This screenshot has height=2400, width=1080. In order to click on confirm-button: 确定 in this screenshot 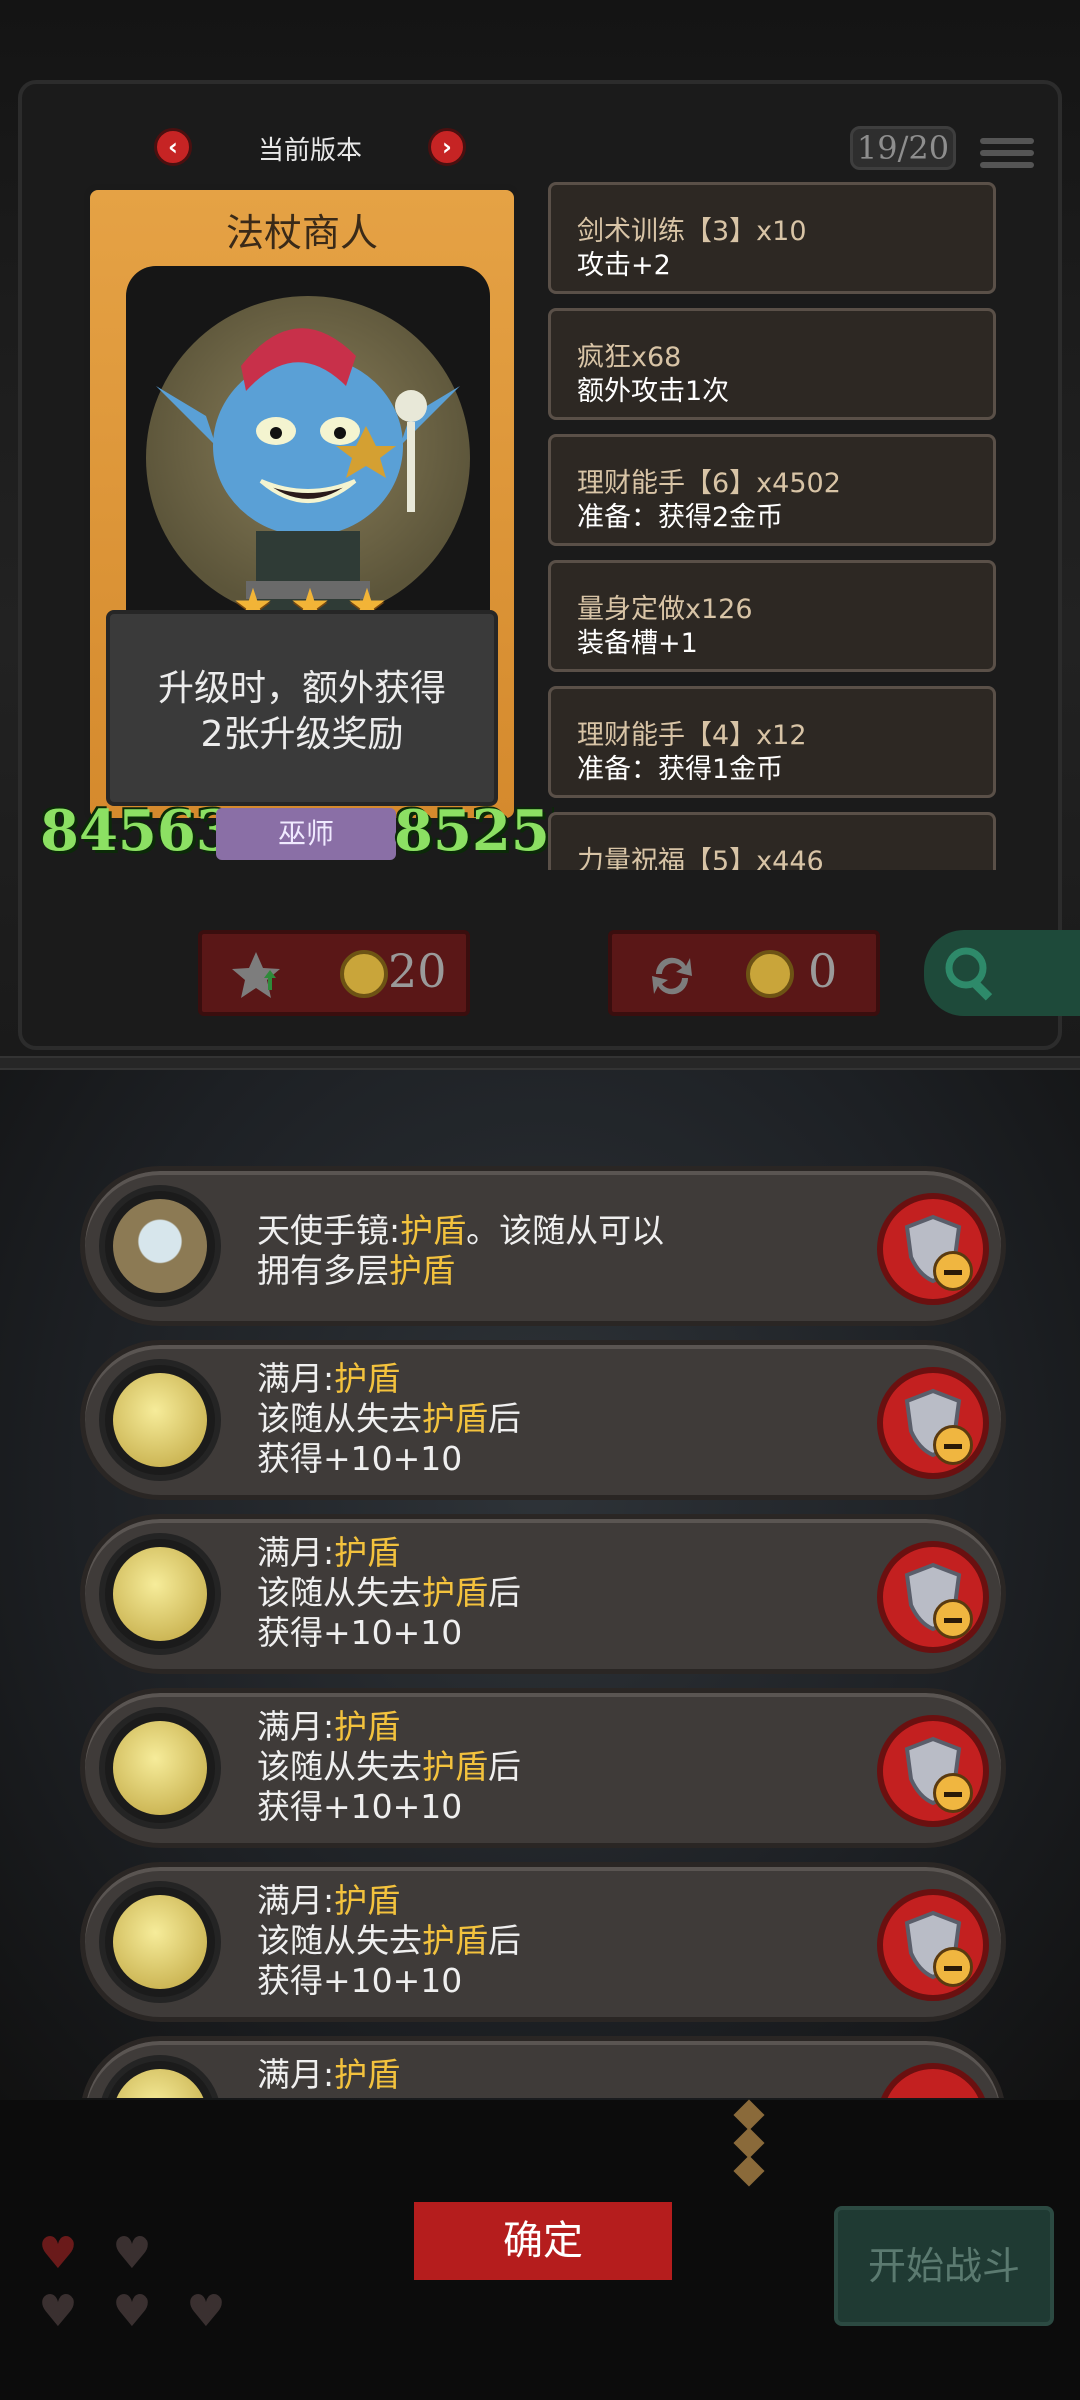, I will do `click(543, 2241)`.